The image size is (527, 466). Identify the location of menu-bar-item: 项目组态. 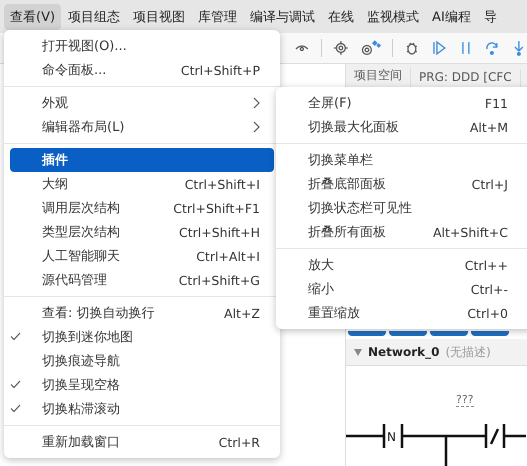
(94, 17).